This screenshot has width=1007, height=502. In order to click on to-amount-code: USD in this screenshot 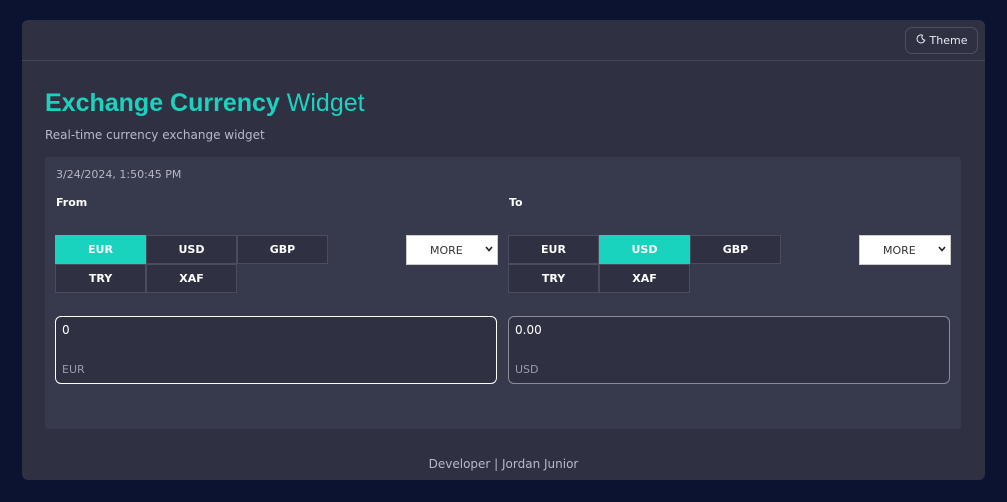, I will do `click(527, 369)`.